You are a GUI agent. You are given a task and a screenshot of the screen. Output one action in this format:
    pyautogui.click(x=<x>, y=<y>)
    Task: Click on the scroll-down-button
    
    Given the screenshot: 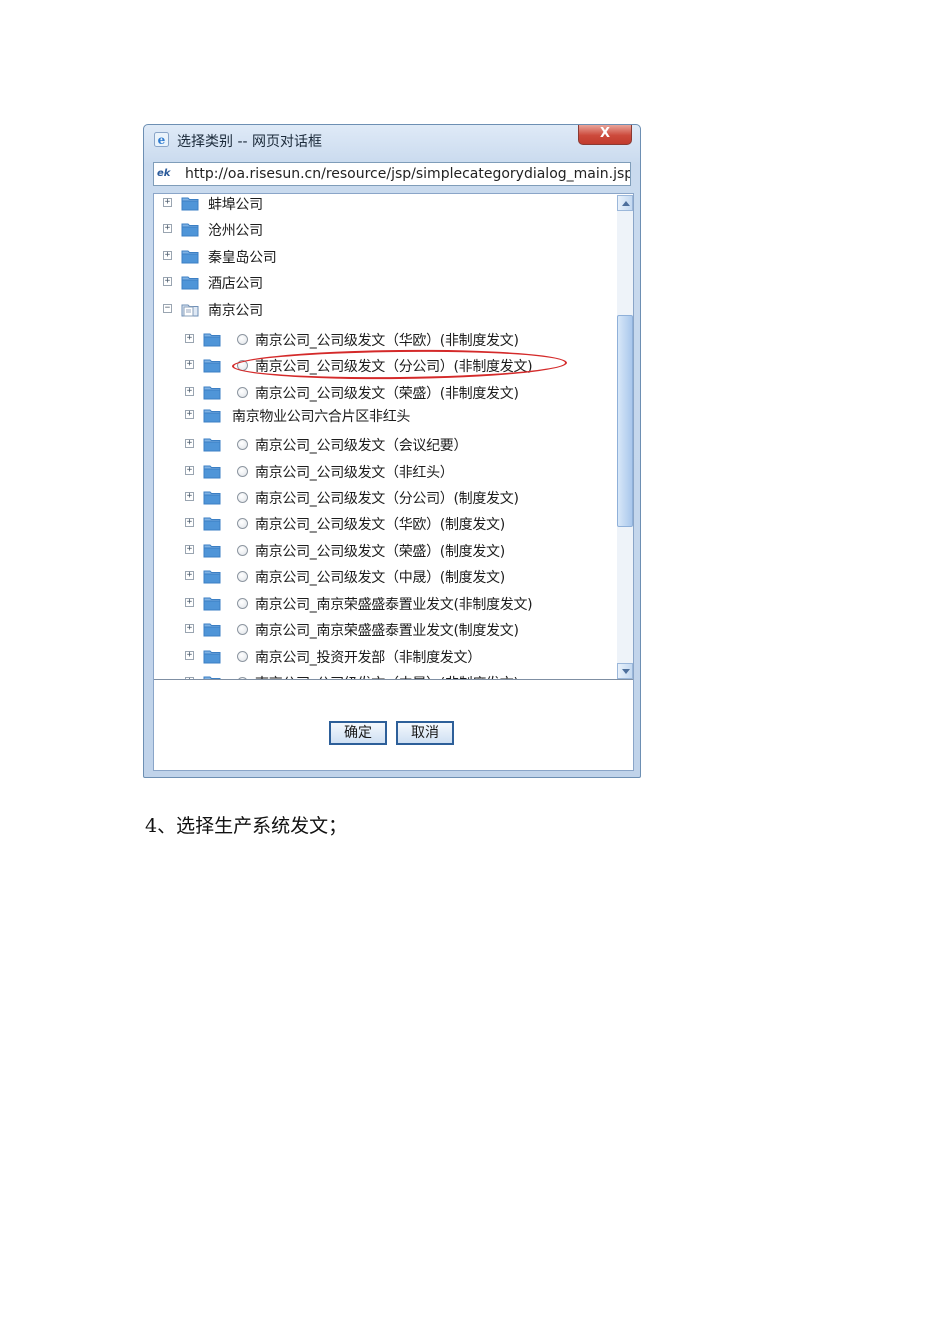 What is the action you would take?
    pyautogui.click(x=625, y=671)
    